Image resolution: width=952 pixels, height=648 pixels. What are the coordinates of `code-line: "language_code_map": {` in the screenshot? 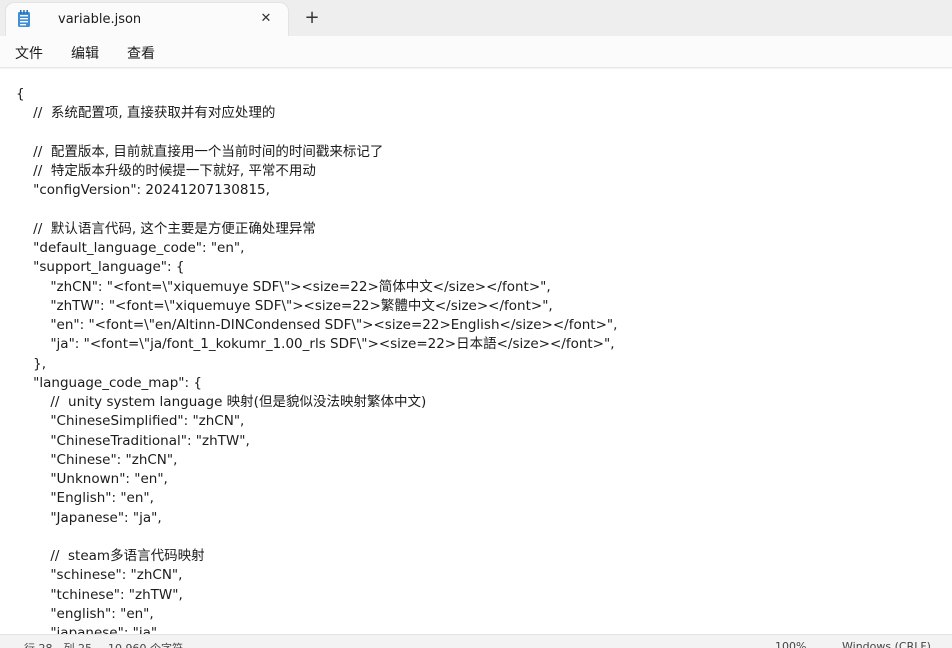 It's located at (109, 382).